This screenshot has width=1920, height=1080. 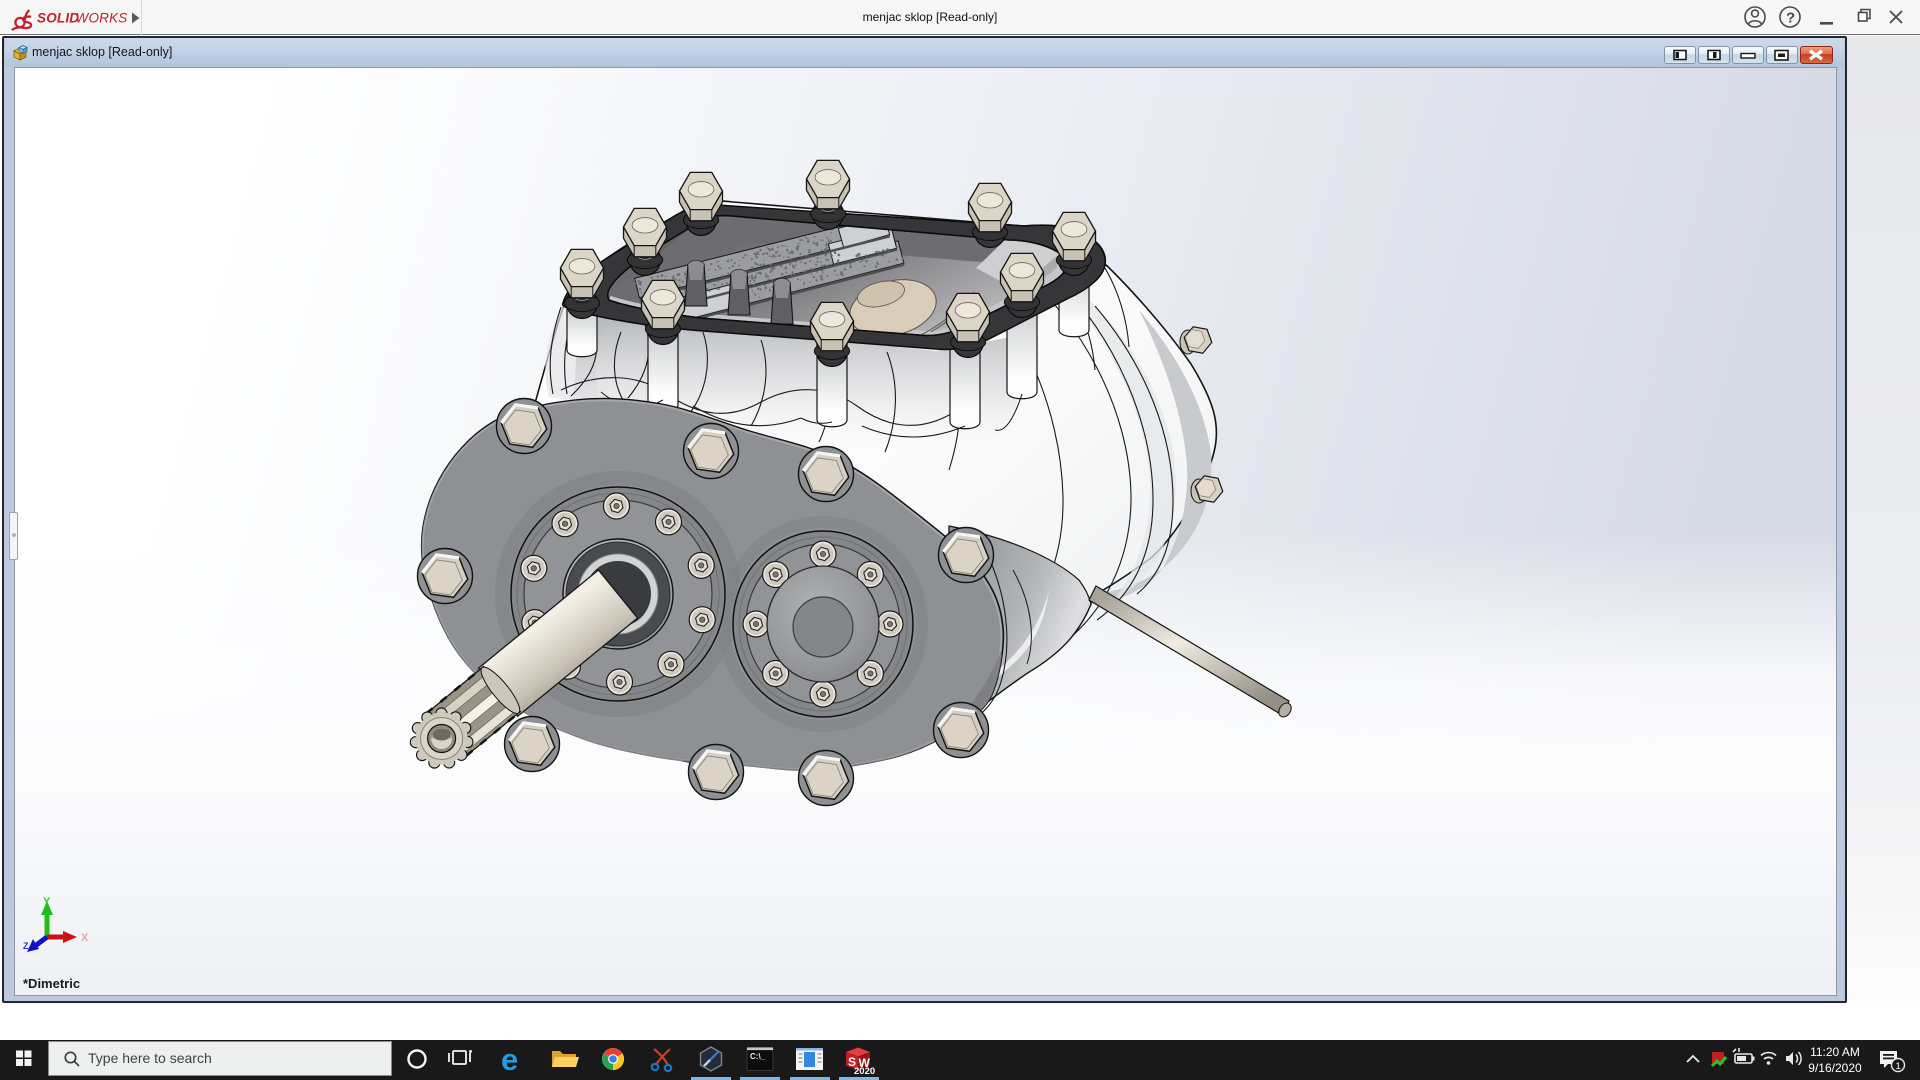 I want to click on svg-text: X, so click(x=85, y=938).